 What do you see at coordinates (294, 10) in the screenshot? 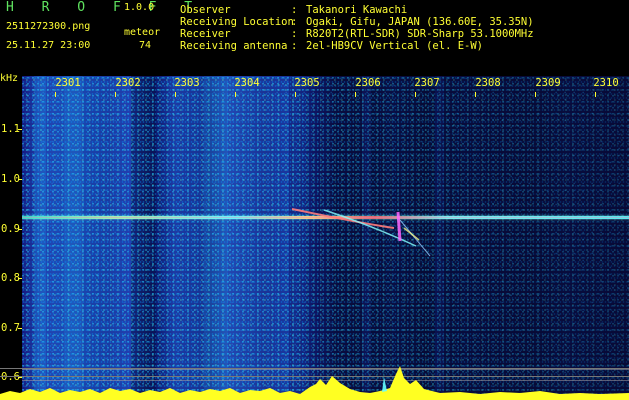
I see `observer-colon: :` at bounding box center [294, 10].